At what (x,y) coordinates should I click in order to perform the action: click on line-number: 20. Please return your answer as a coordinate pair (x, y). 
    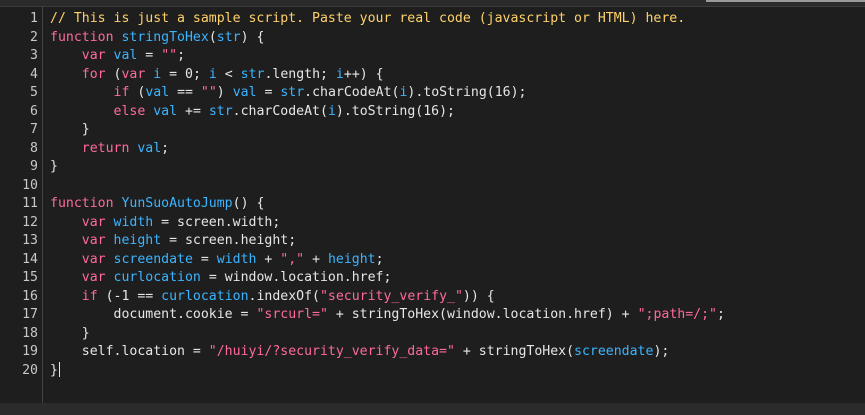
    Looking at the image, I should click on (30, 370).